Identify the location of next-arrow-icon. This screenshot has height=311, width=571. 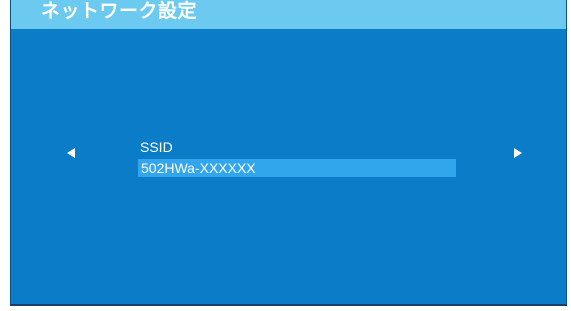
(518, 153).